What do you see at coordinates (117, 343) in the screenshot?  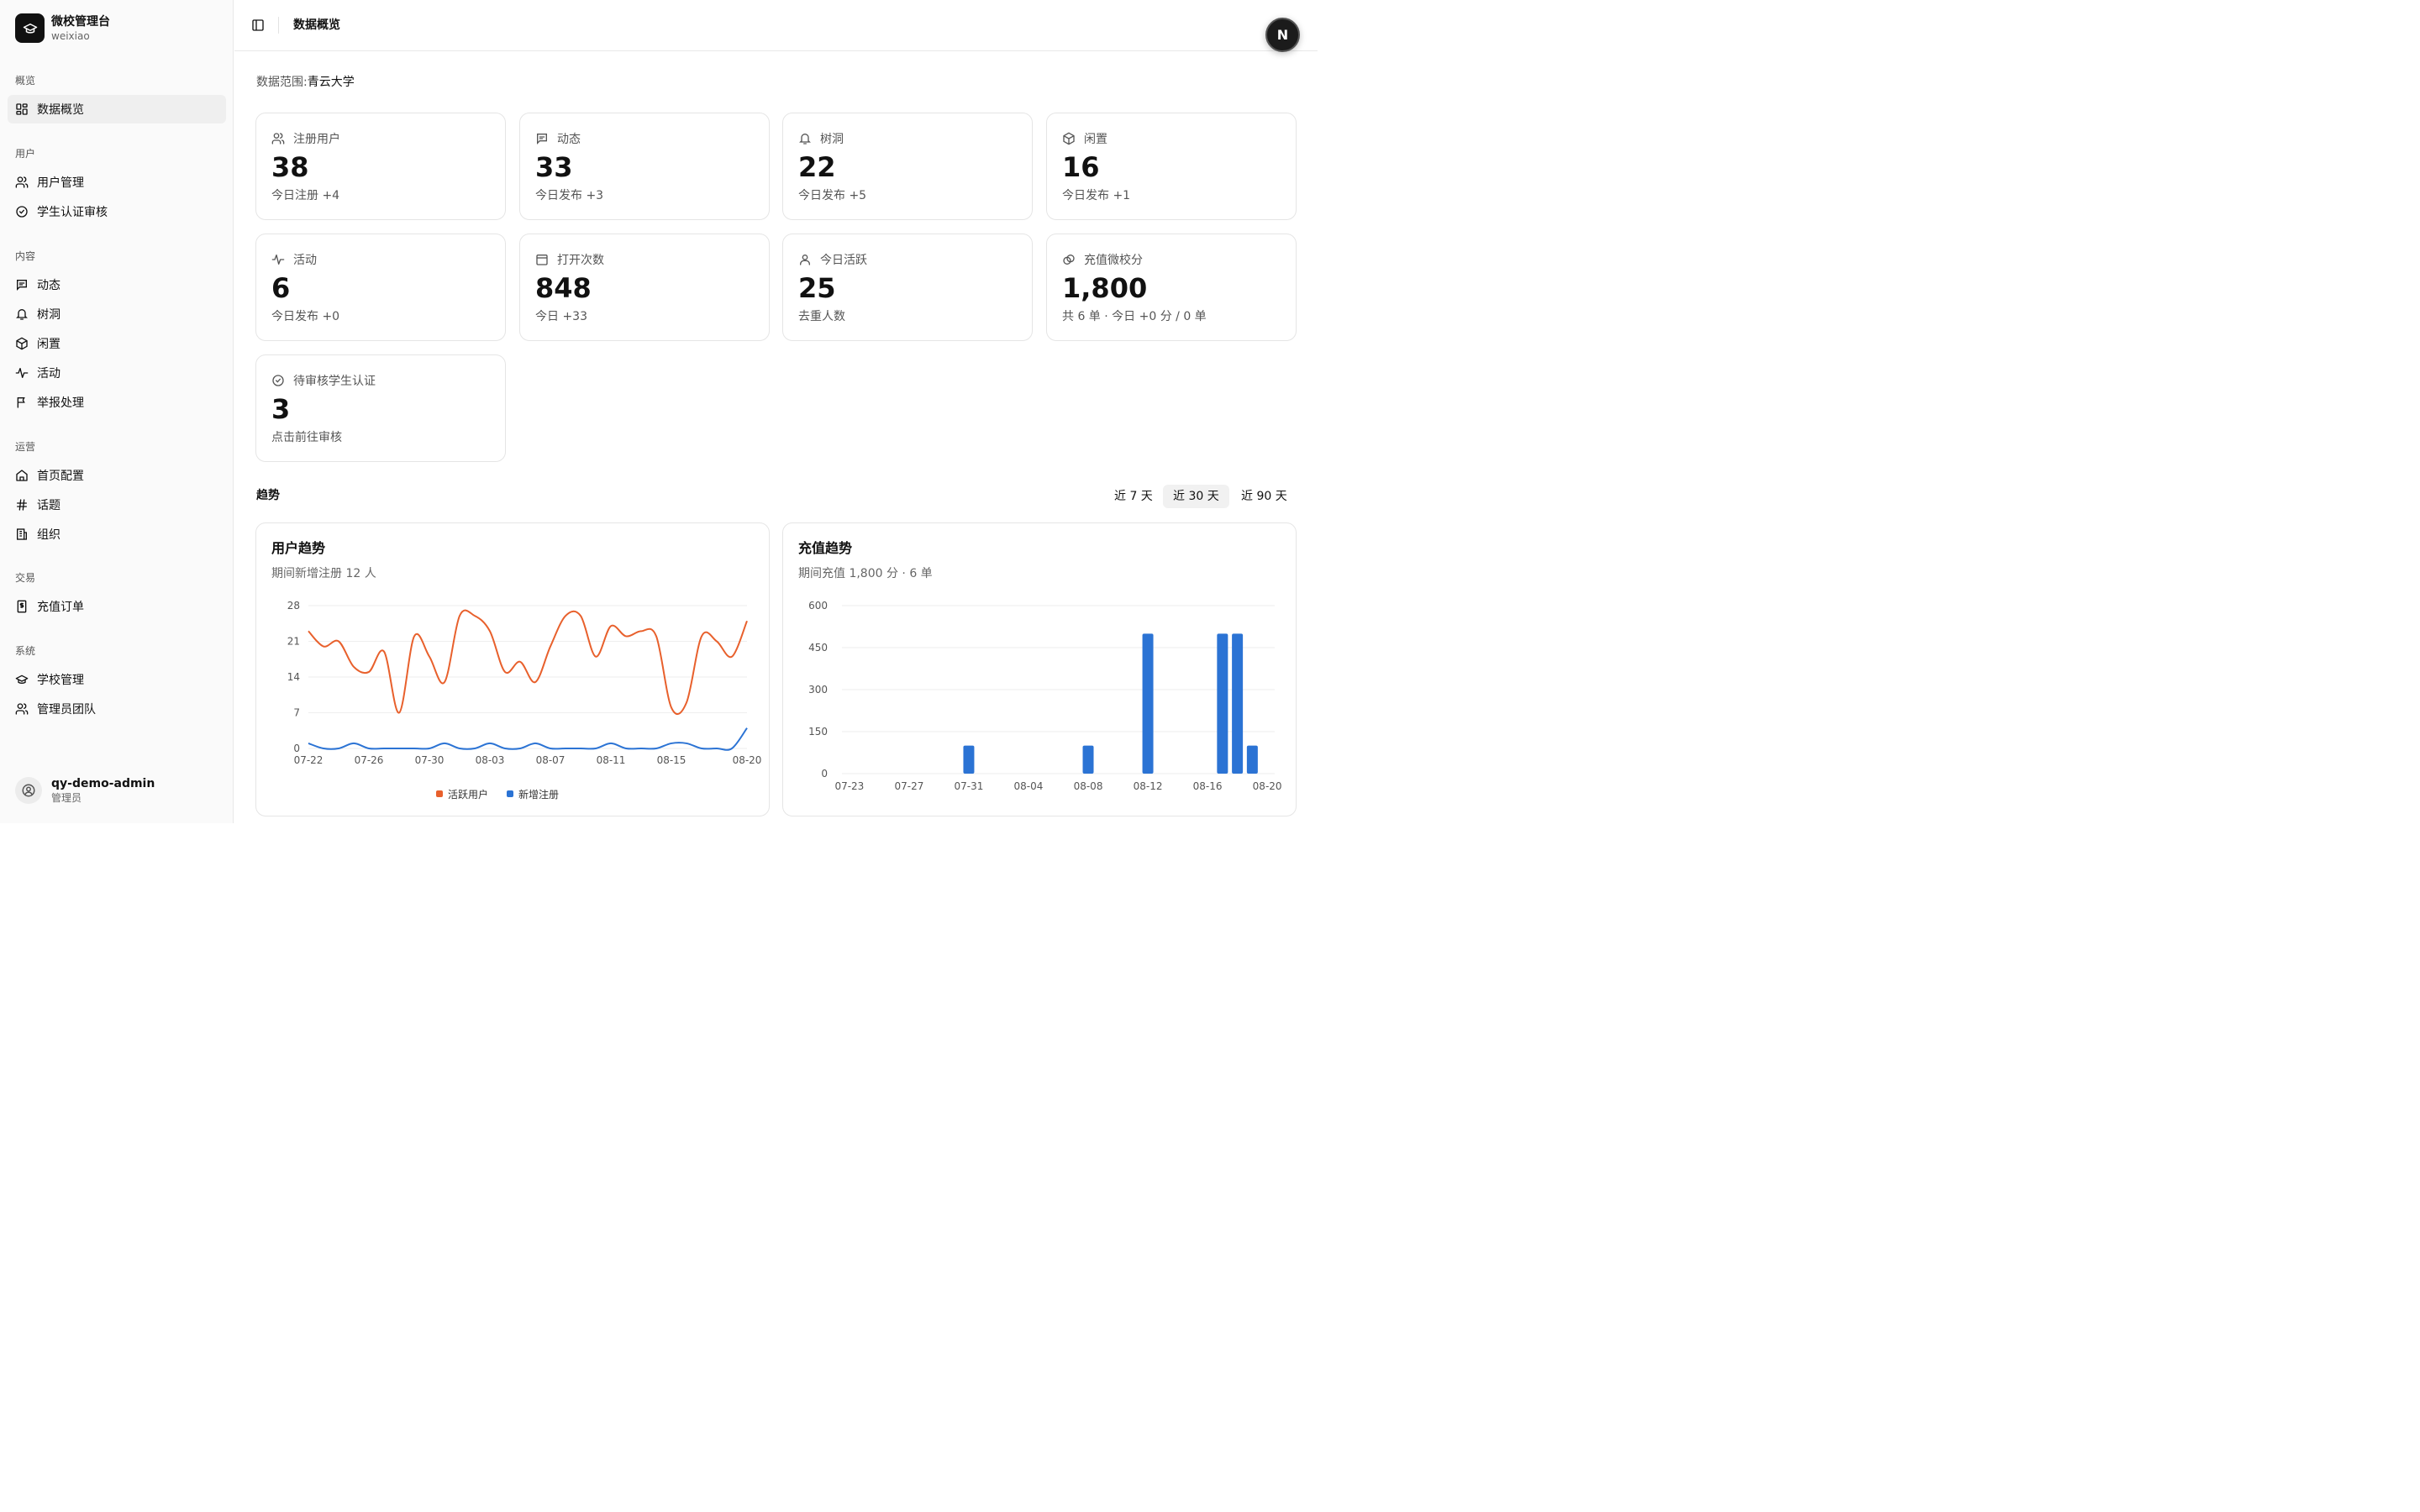 I see `sidebar-item-secondhand: 闲置` at bounding box center [117, 343].